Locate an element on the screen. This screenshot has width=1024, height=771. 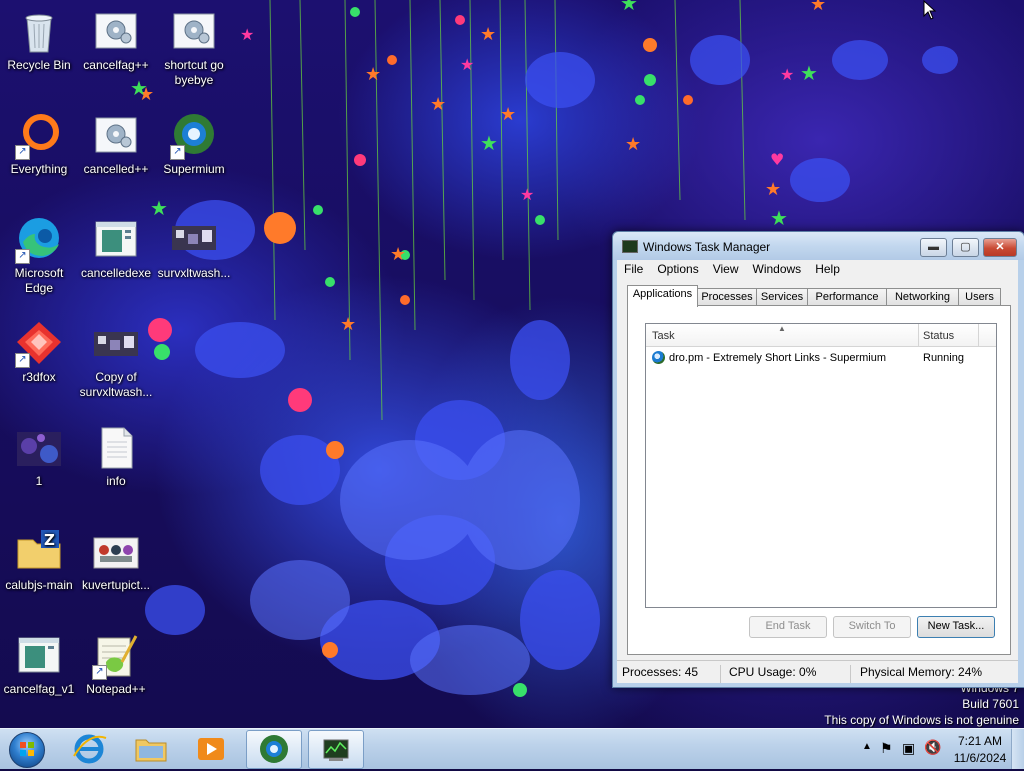
desktop-icon-label: info is located at coordinates (116, 481).